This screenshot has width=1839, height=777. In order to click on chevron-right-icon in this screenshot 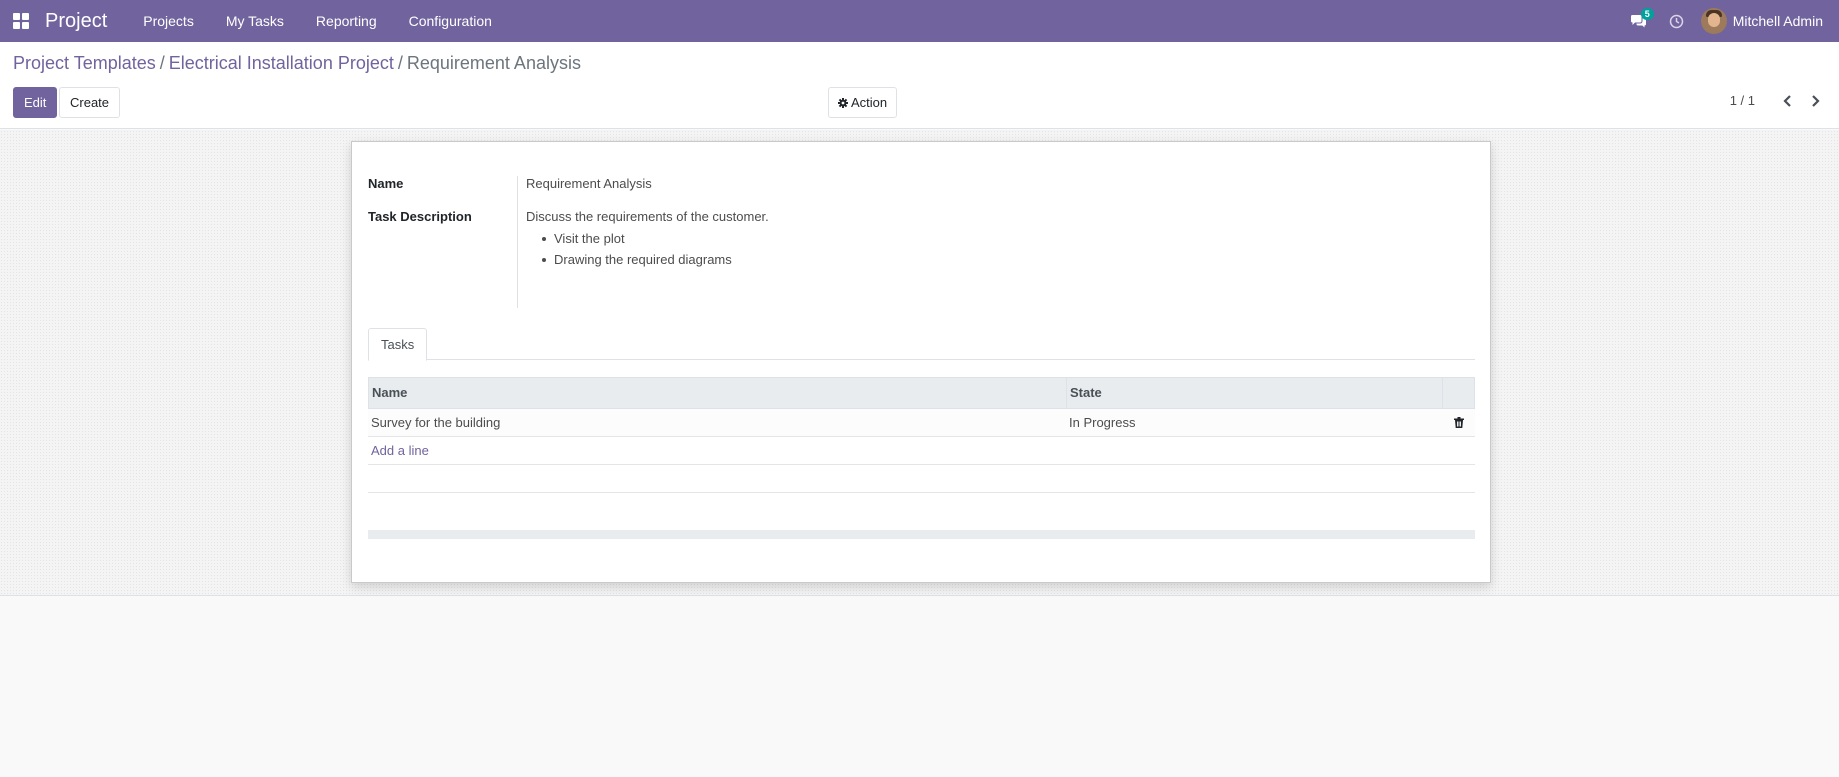, I will do `click(1815, 101)`.